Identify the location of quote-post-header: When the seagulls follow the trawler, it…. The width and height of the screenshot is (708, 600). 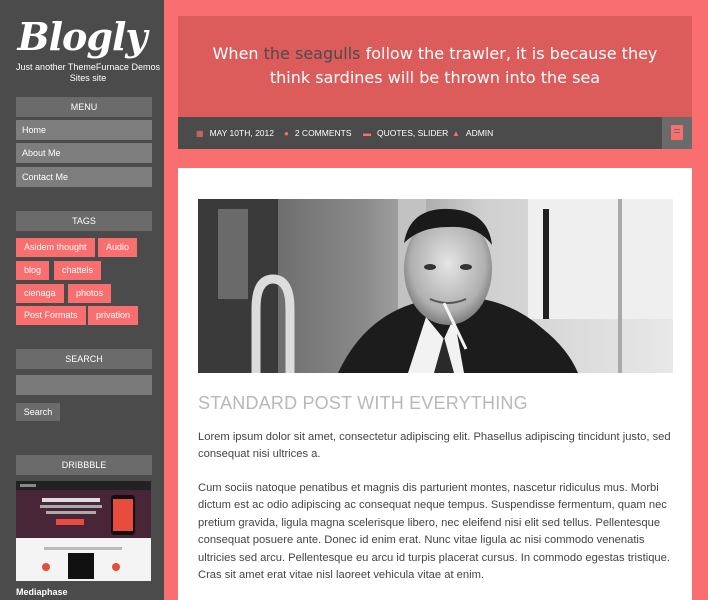
(435, 66).